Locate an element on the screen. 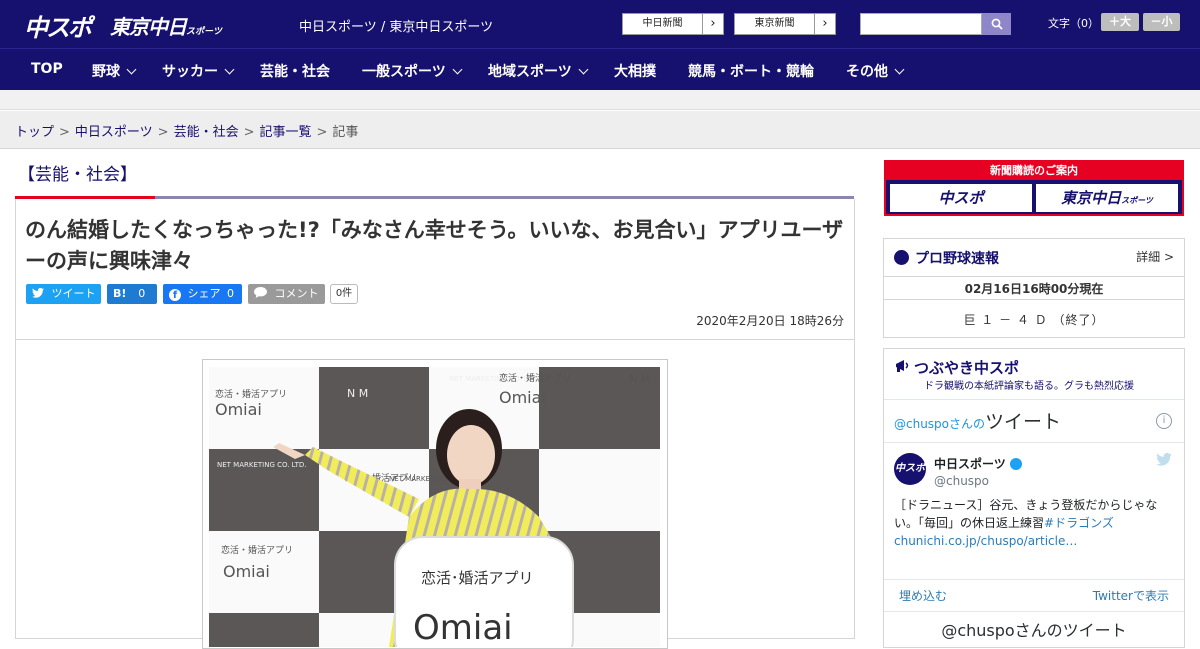 This screenshot has width=1200, height=649. breadcrumb-chuspo: 中日スポーツ is located at coordinates (114, 132).